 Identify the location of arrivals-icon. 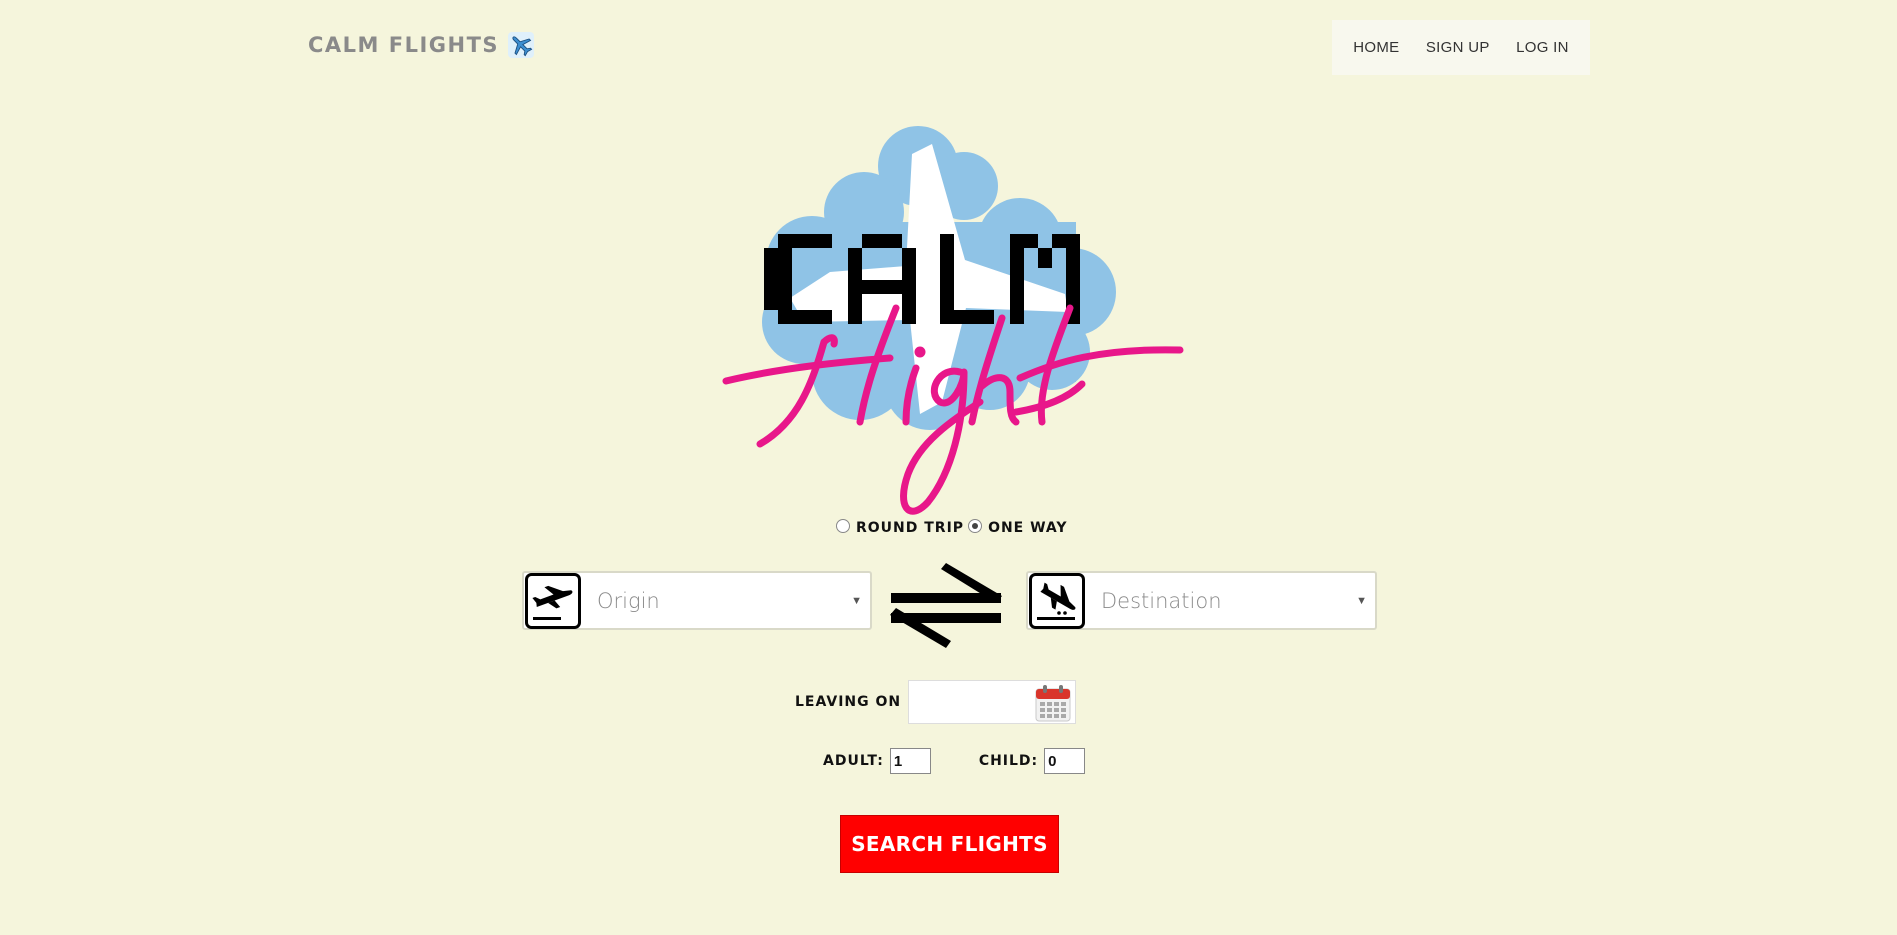
(1057, 600).